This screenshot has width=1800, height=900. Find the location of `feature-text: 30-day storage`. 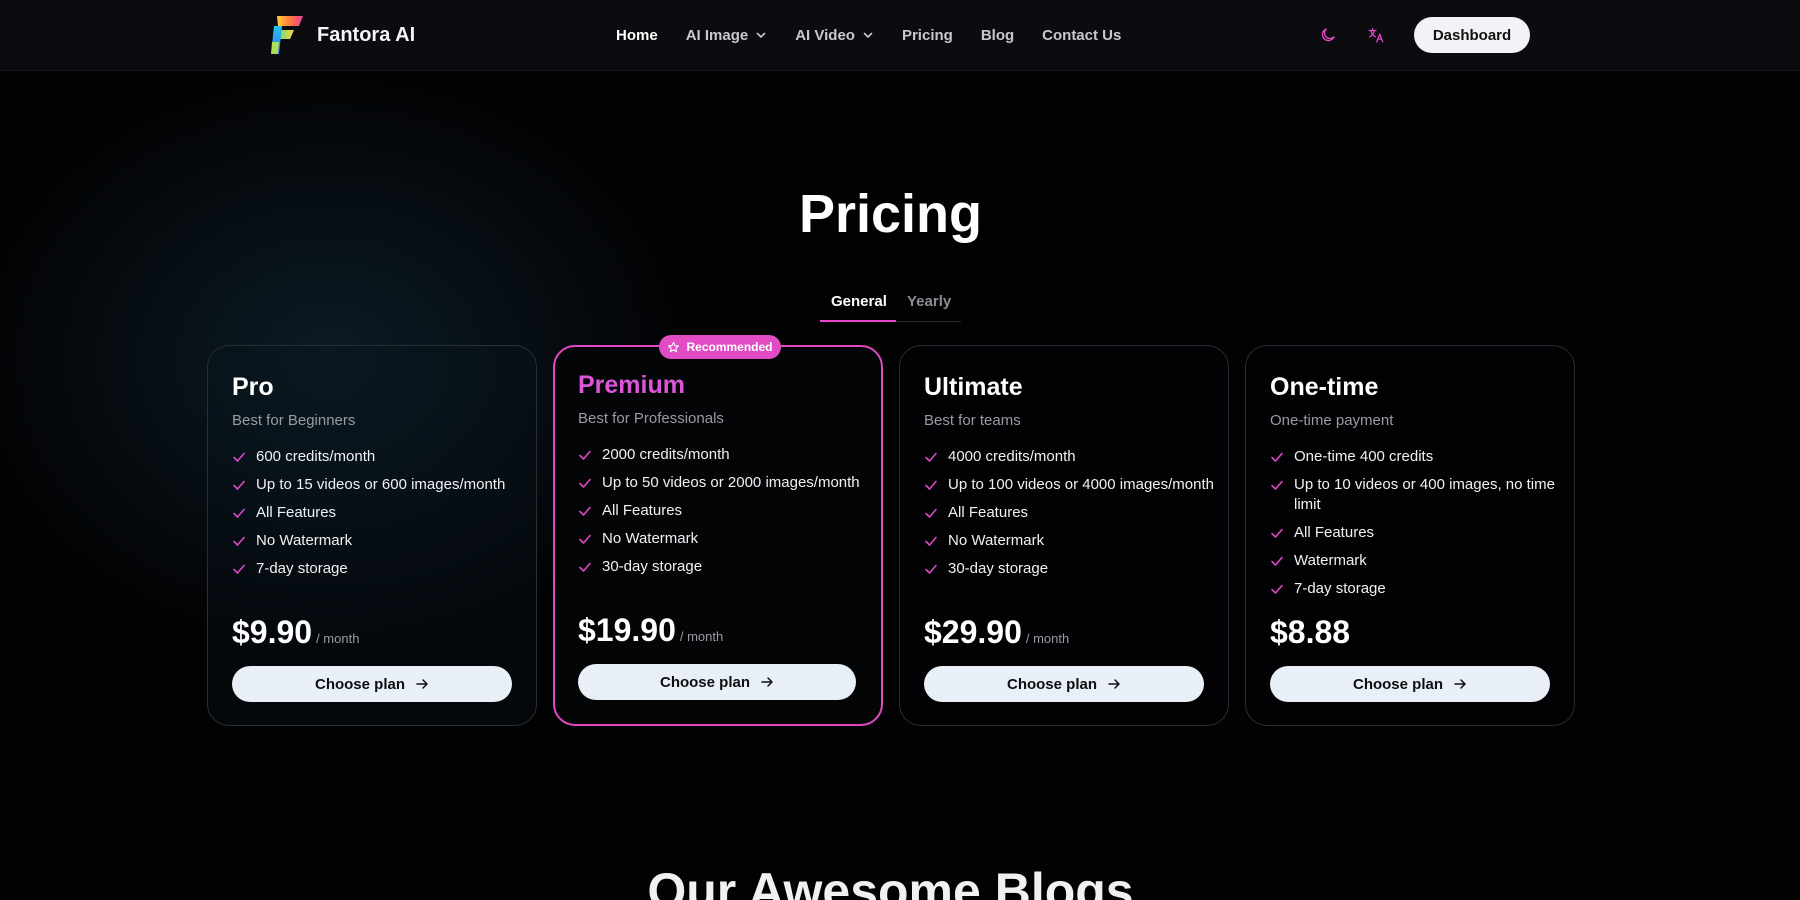

feature-text: 30-day storage is located at coordinates (998, 568).